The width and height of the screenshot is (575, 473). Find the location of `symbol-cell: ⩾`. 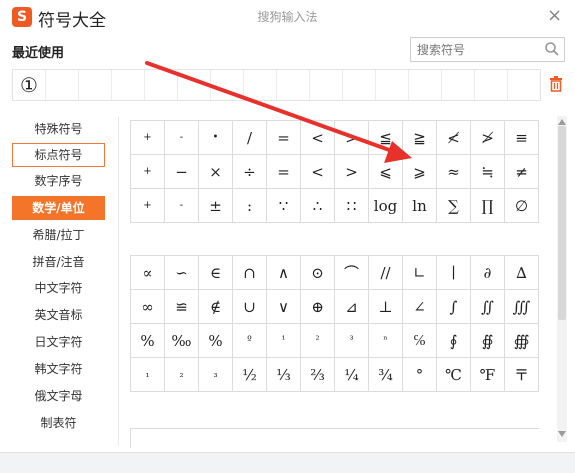

symbol-cell: ⩾ is located at coordinates (420, 172).